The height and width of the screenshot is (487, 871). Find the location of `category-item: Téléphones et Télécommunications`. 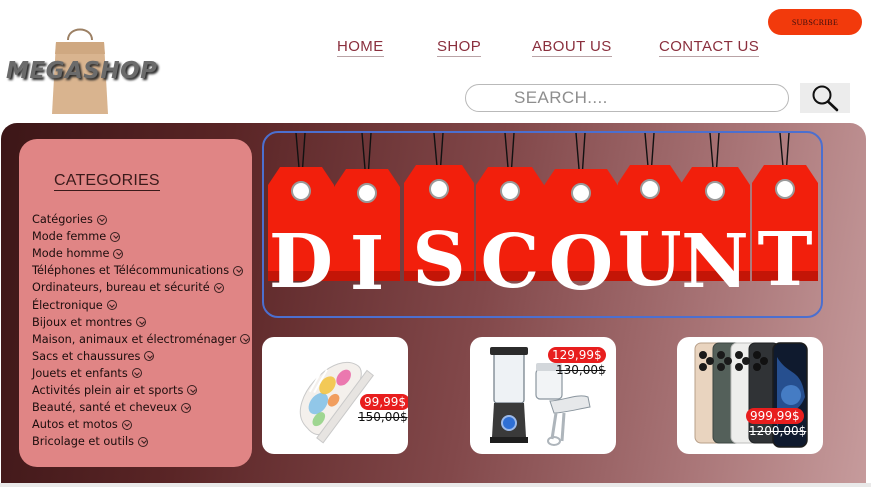

category-item: Téléphones et Télécommunications is located at coordinates (141, 270).